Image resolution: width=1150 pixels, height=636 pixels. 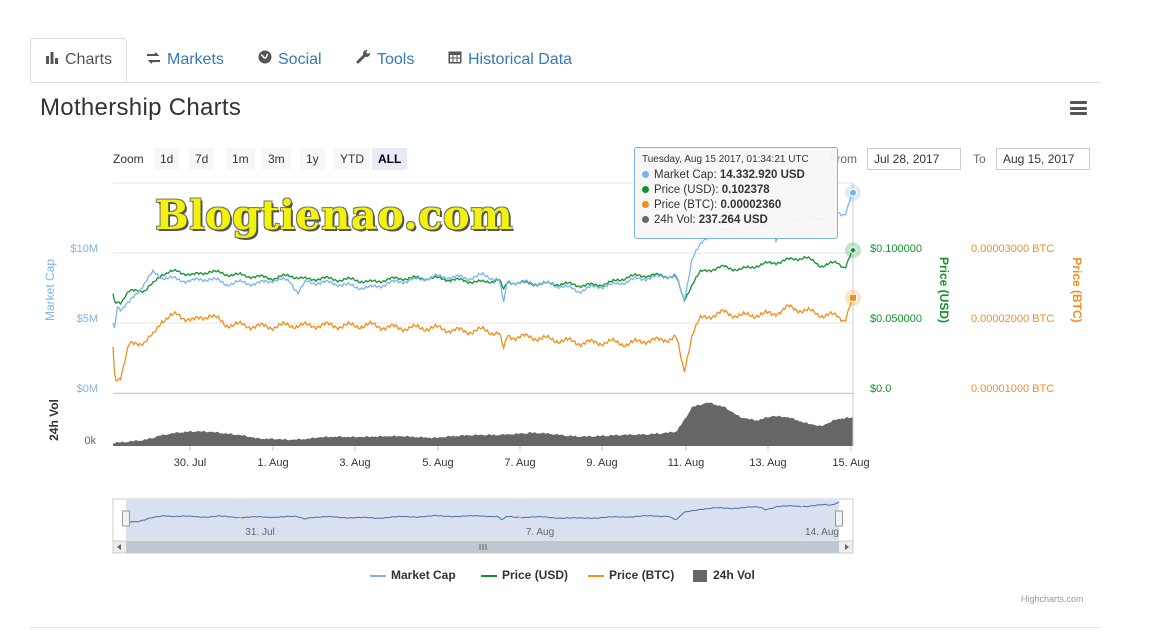 I want to click on tooltip-label: Market Cap, so click(x=684, y=175).